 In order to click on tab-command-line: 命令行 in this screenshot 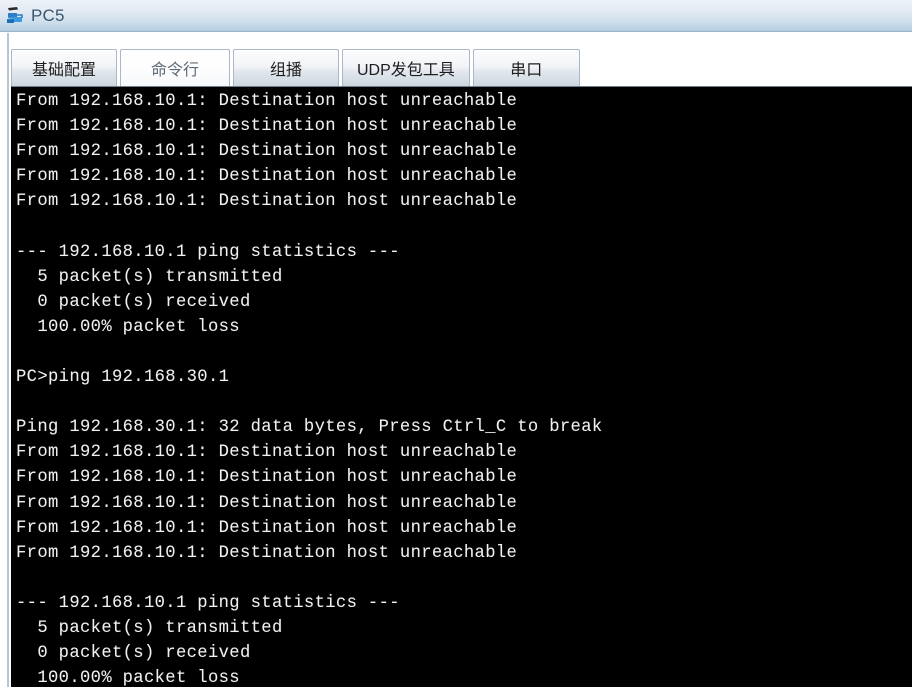, I will do `click(175, 67)`.